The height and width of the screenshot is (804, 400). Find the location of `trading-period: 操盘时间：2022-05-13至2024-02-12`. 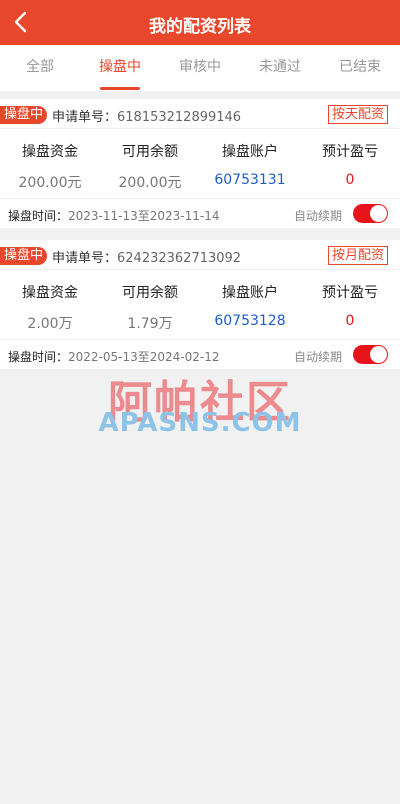

trading-period: 操盘时间：2022-05-13至2024-02-12 is located at coordinates (114, 356).